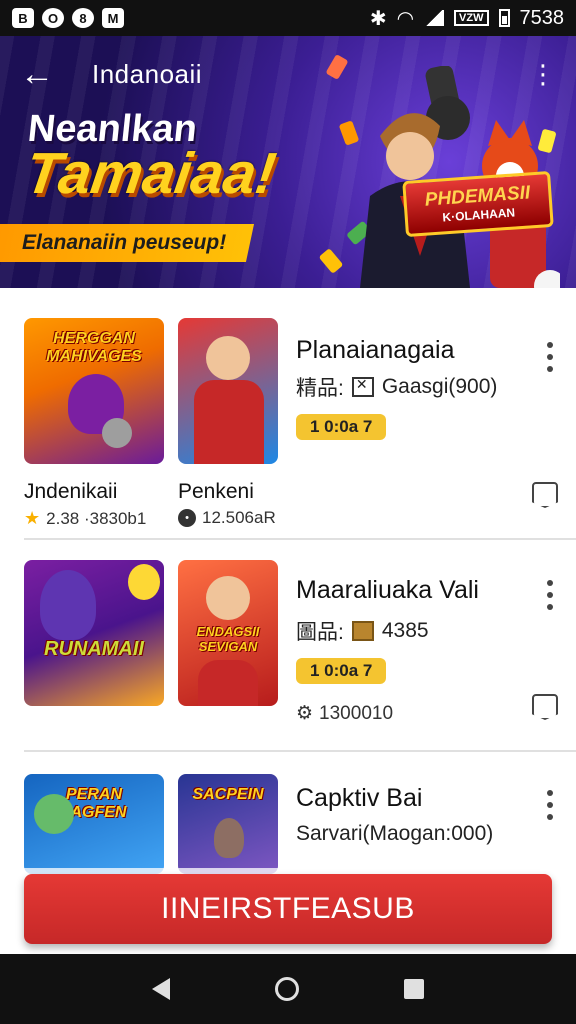 This screenshot has width=576, height=1024. What do you see at coordinates (68, 18) in the screenshot?
I see `notification-icons: B O 8 M` at bounding box center [68, 18].